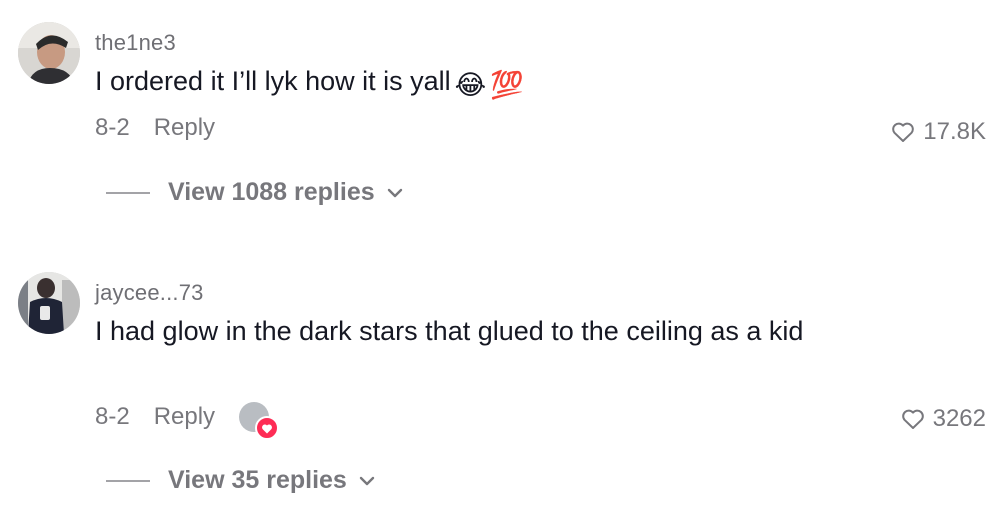  Describe the element at coordinates (267, 428) in the screenshot. I see `creator-liked-heart-icon` at that location.